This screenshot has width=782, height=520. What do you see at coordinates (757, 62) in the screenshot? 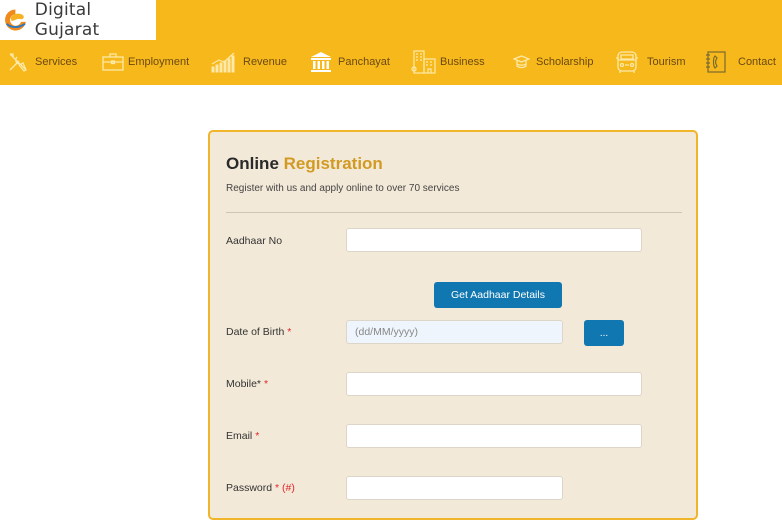
I see `nav-label: Contact` at bounding box center [757, 62].